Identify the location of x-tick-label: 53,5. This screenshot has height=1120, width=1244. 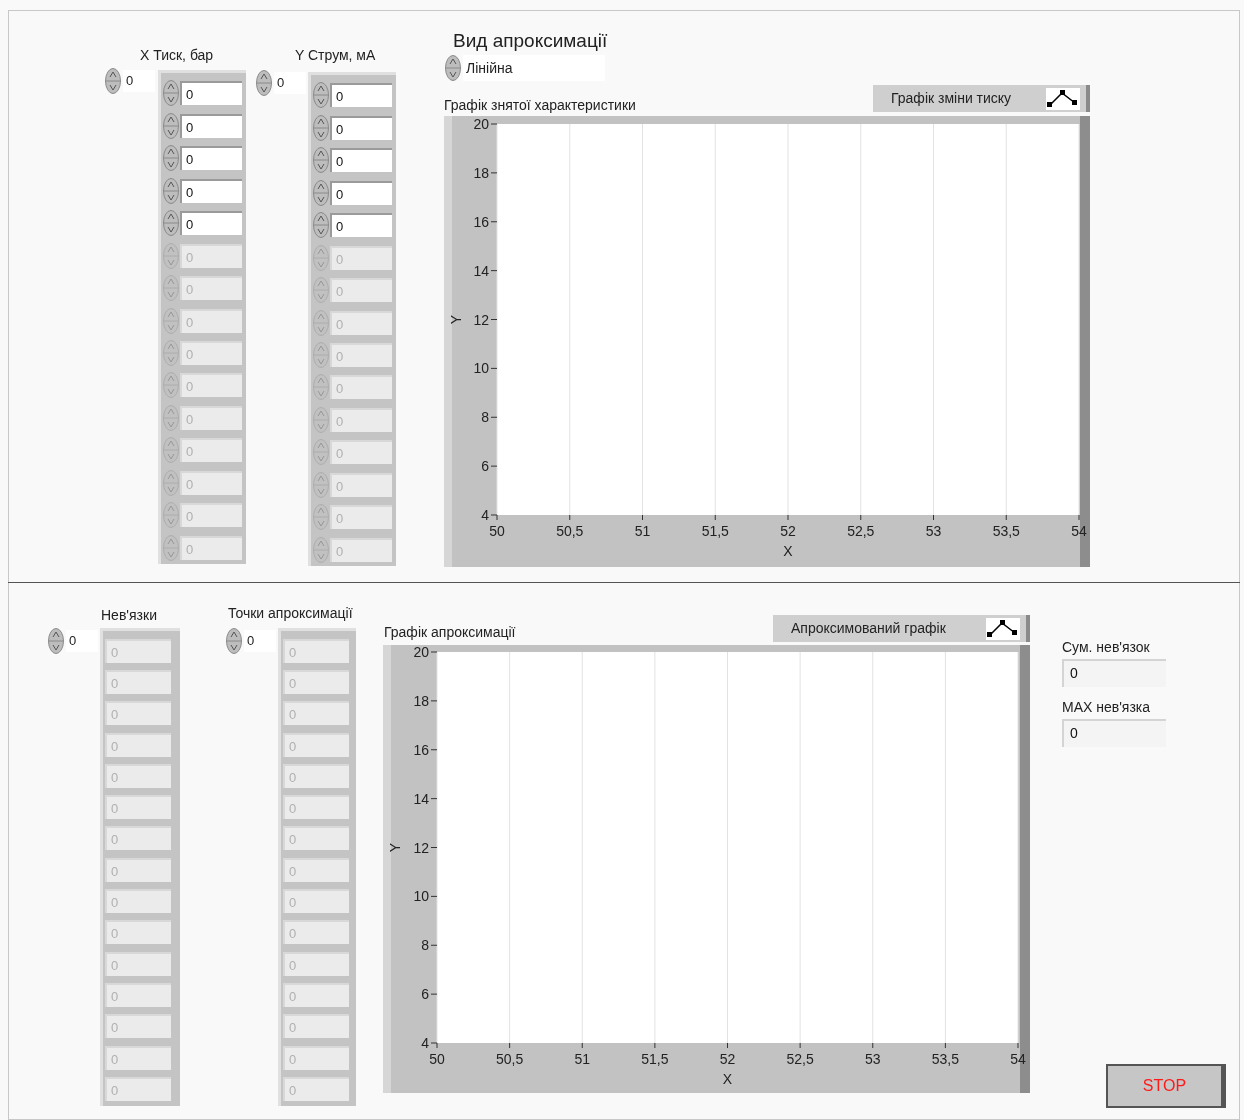
(945, 1059).